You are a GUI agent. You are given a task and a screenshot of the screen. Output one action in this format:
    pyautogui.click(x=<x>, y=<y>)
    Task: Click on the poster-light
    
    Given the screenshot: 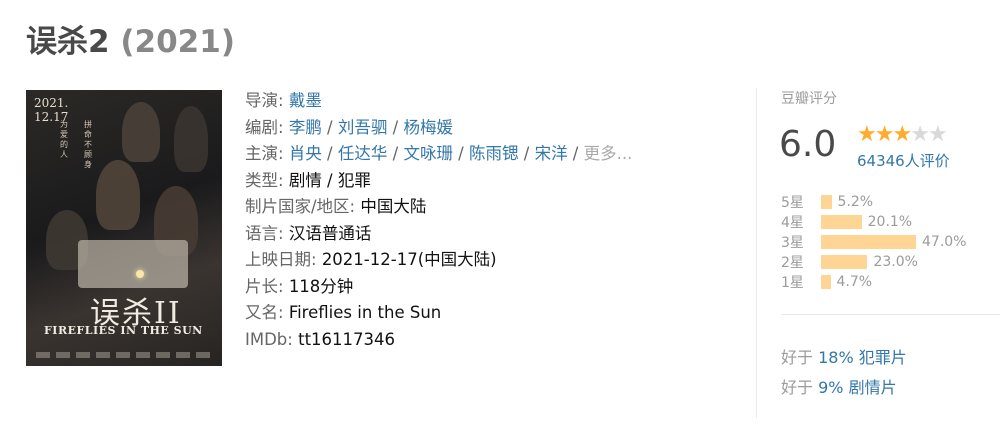 What is the action you would take?
    pyautogui.click(x=140, y=274)
    